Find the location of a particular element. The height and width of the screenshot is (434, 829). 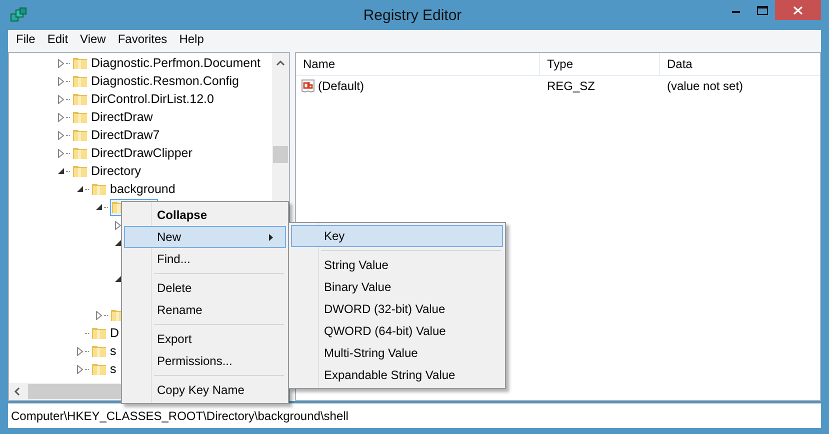

registry-cubes-icon is located at coordinates (19, 15).